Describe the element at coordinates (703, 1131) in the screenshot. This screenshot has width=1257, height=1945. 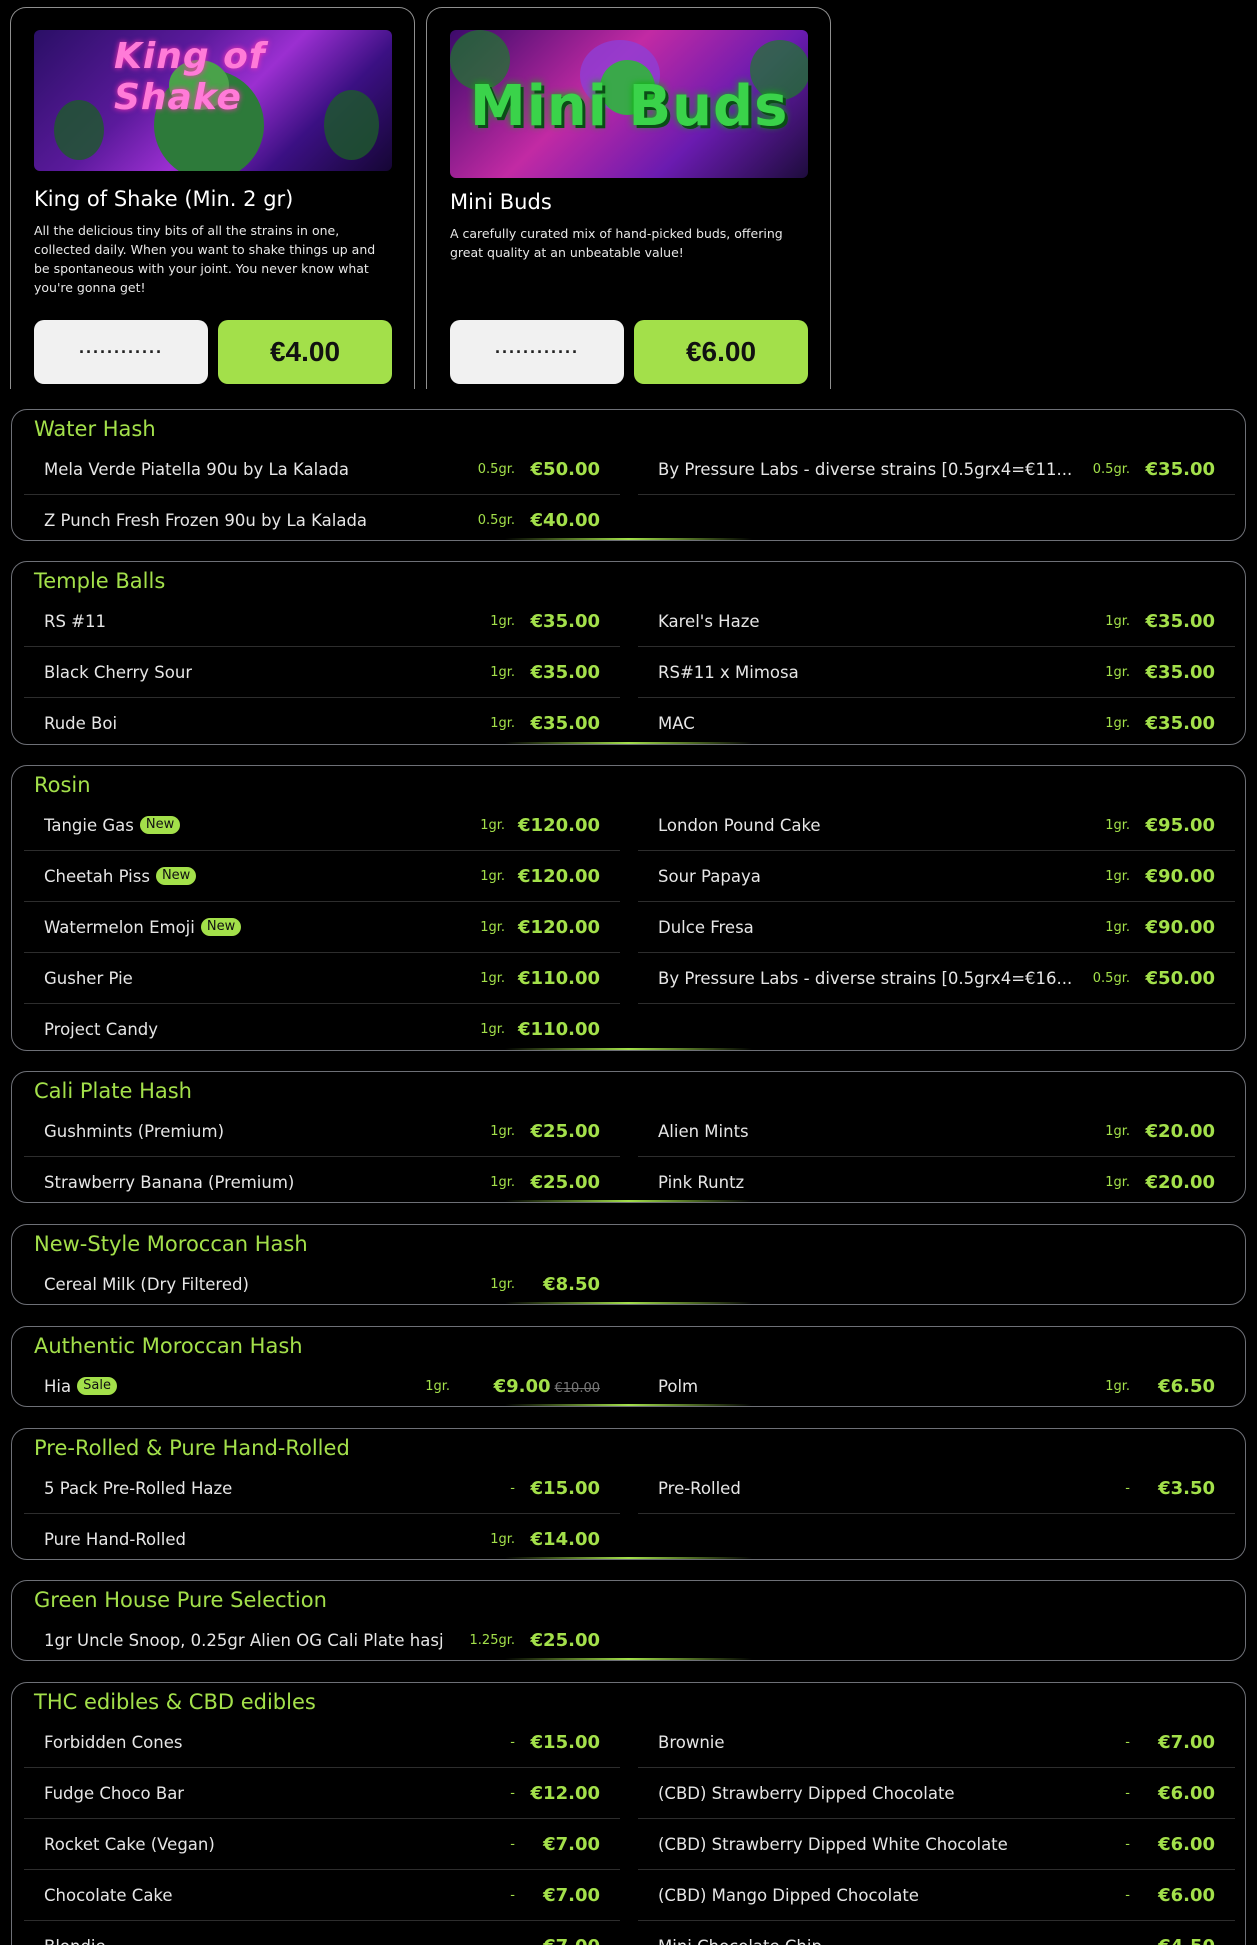
I see `item-name-text: Alien Mints` at that location.